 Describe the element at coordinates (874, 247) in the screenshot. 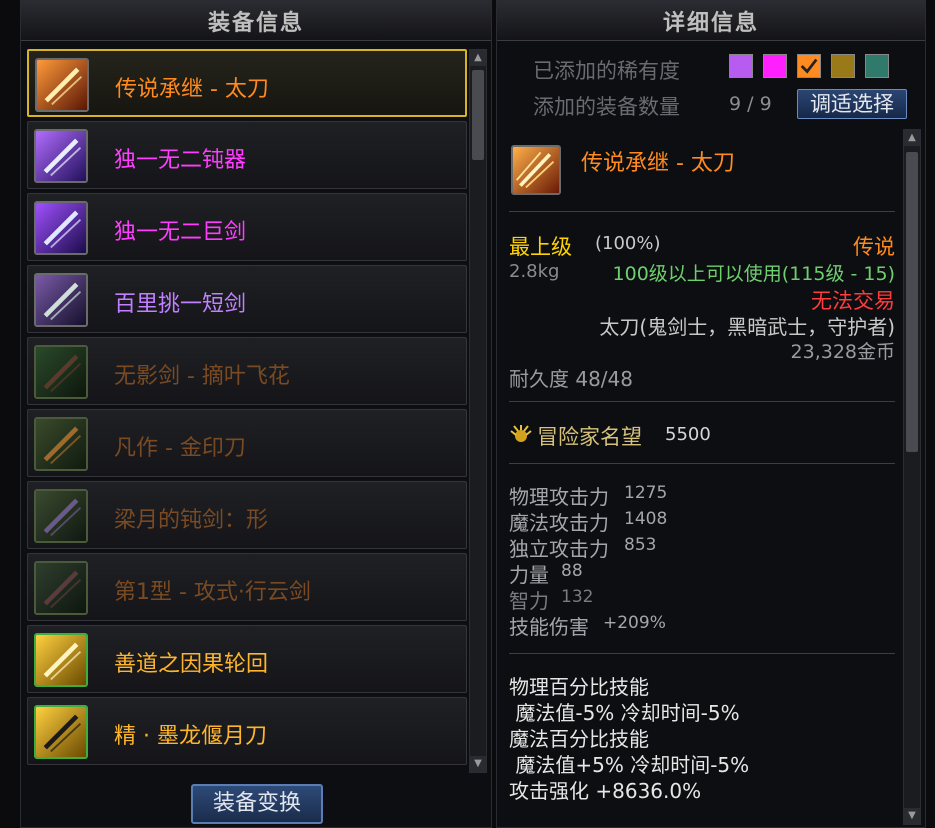

I see `item-rarity: 传说` at that location.